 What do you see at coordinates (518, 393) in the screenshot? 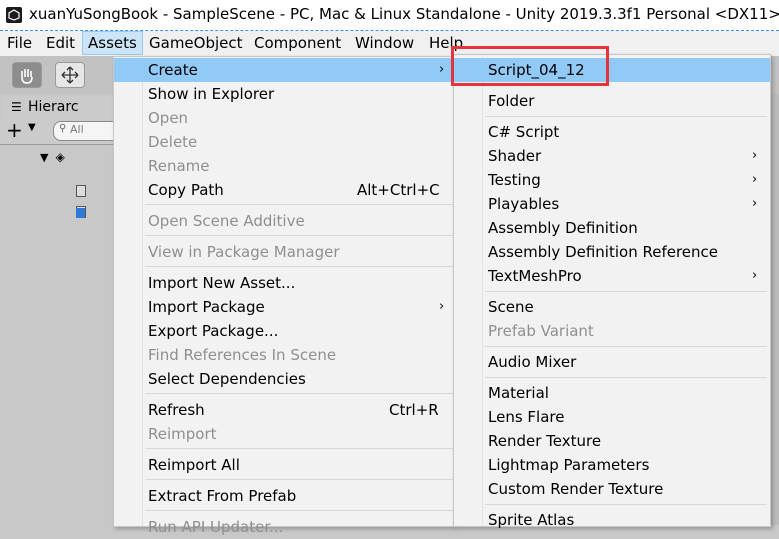
I see `menu-item-label: Material` at bounding box center [518, 393].